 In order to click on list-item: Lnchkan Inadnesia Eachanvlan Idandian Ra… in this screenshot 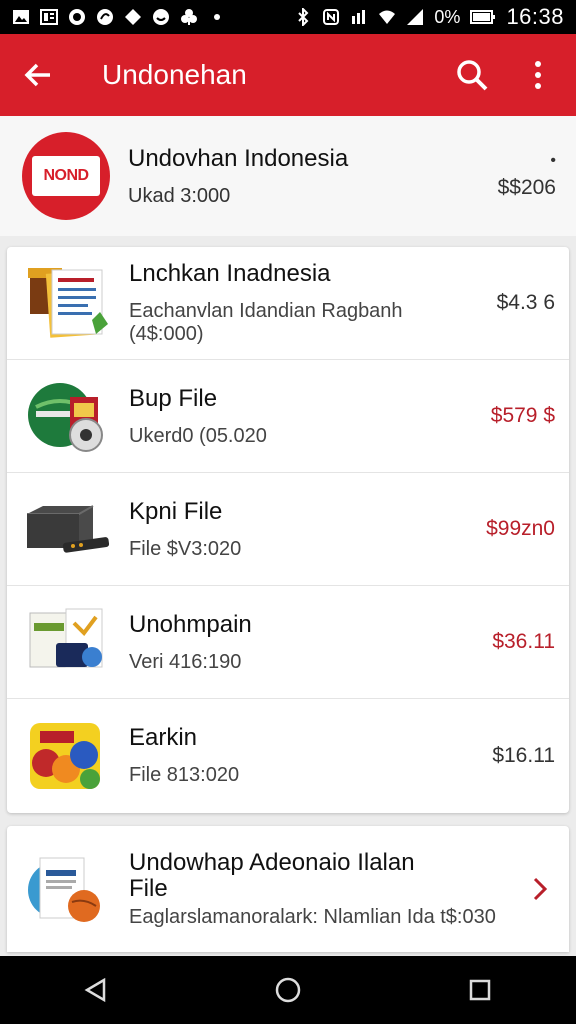, I will do `click(288, 303)`.